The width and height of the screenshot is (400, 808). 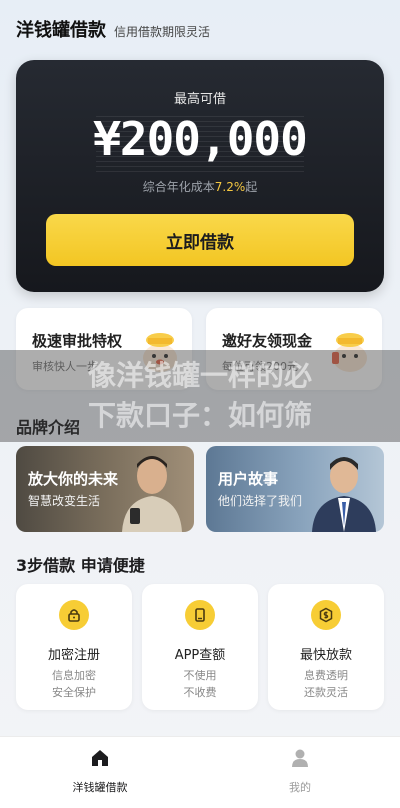 I want to click on phone-icon, so click(x=200, y=615).